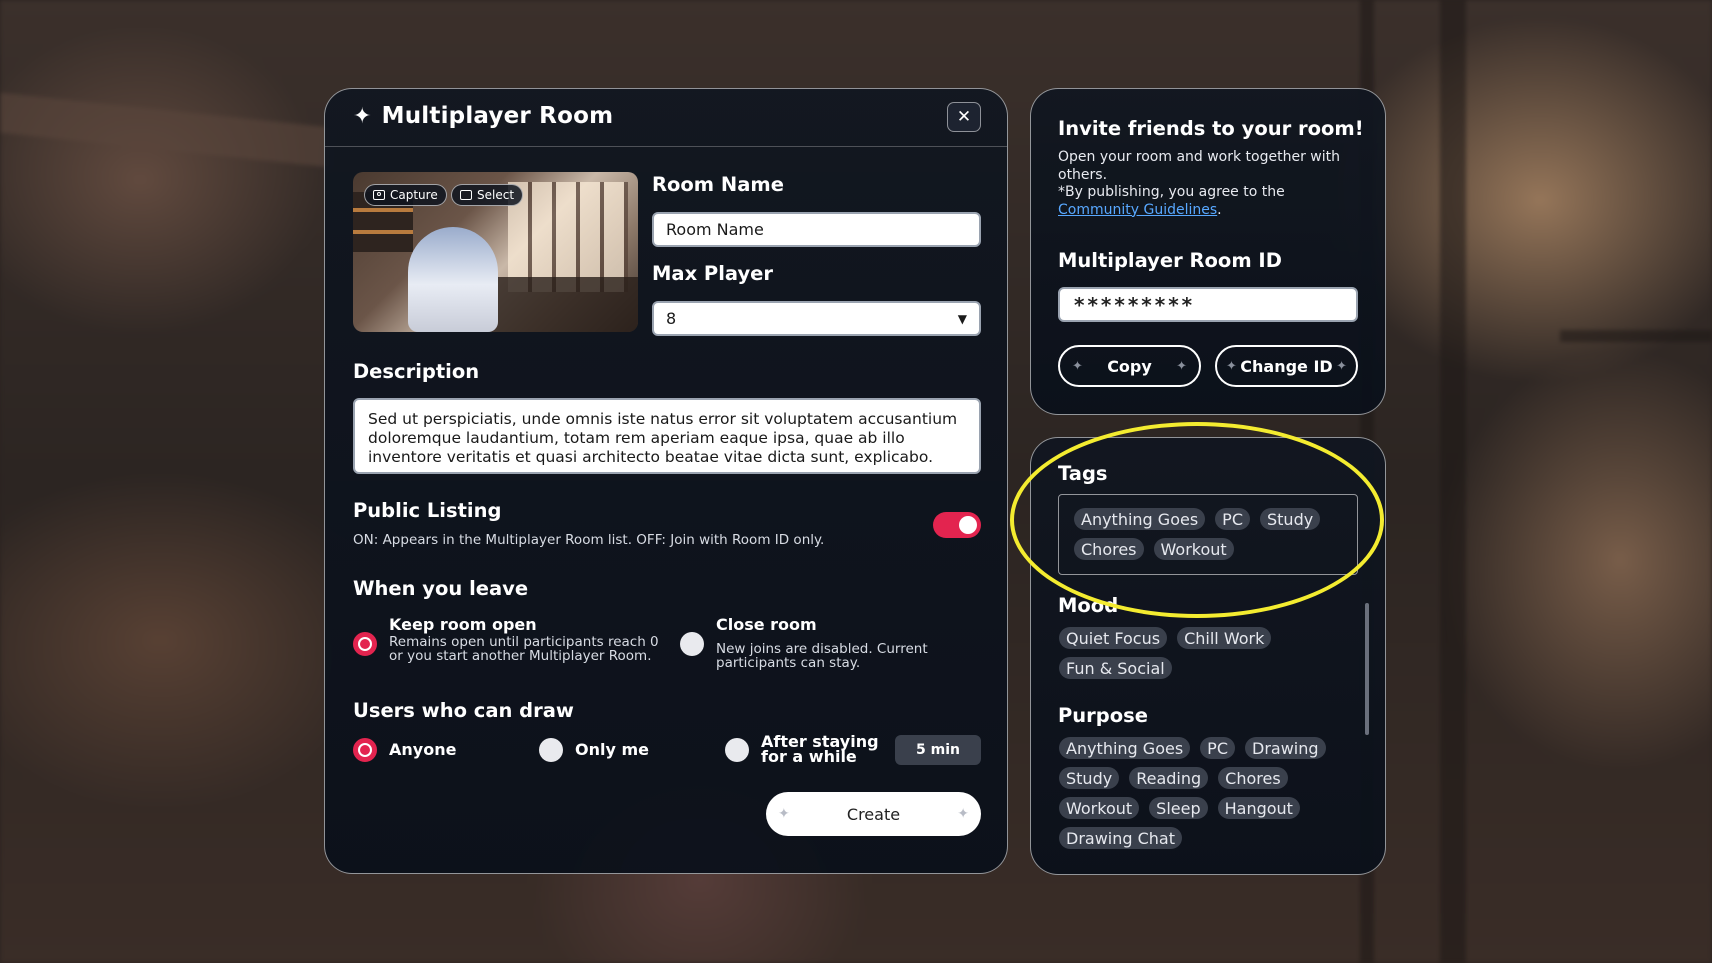 The height and width of the screenshot is (963, 1712). What do you see at coordinates (737, 750) in the screenshot?
I see `draw-after-stay-radio` at bounding box center [737, 750].